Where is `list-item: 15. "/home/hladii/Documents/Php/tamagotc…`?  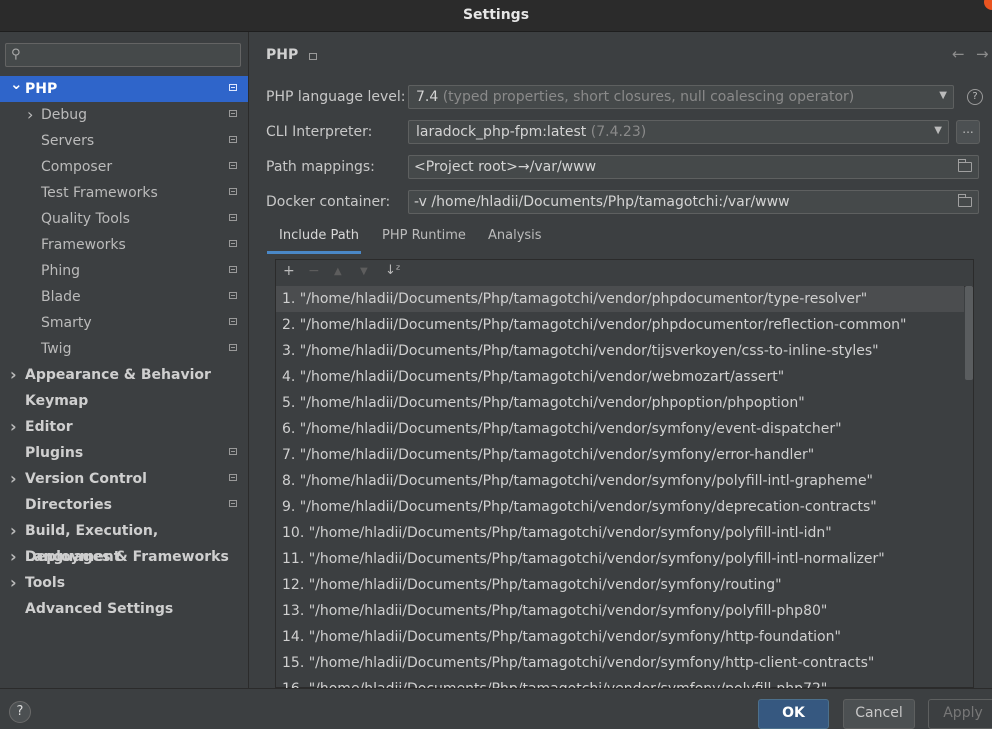
list-item: 15. "/home/hladii/Documents/Php/tamagotc… is located at coordinates (620, 663).